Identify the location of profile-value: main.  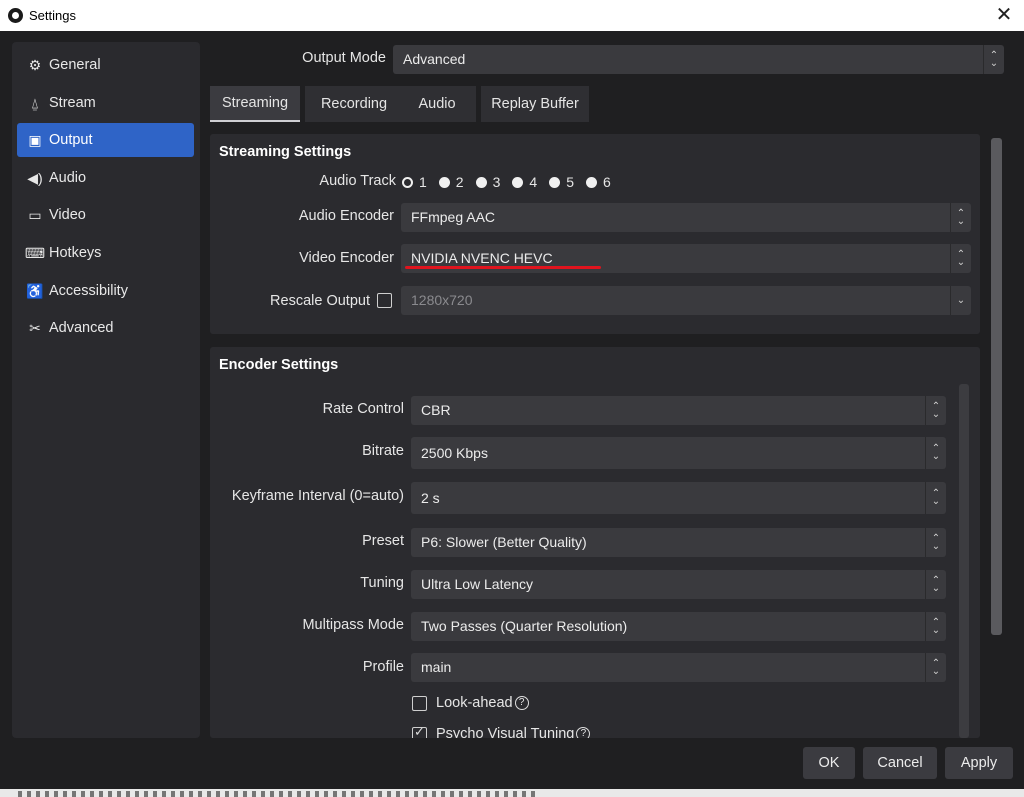
(436, 667).